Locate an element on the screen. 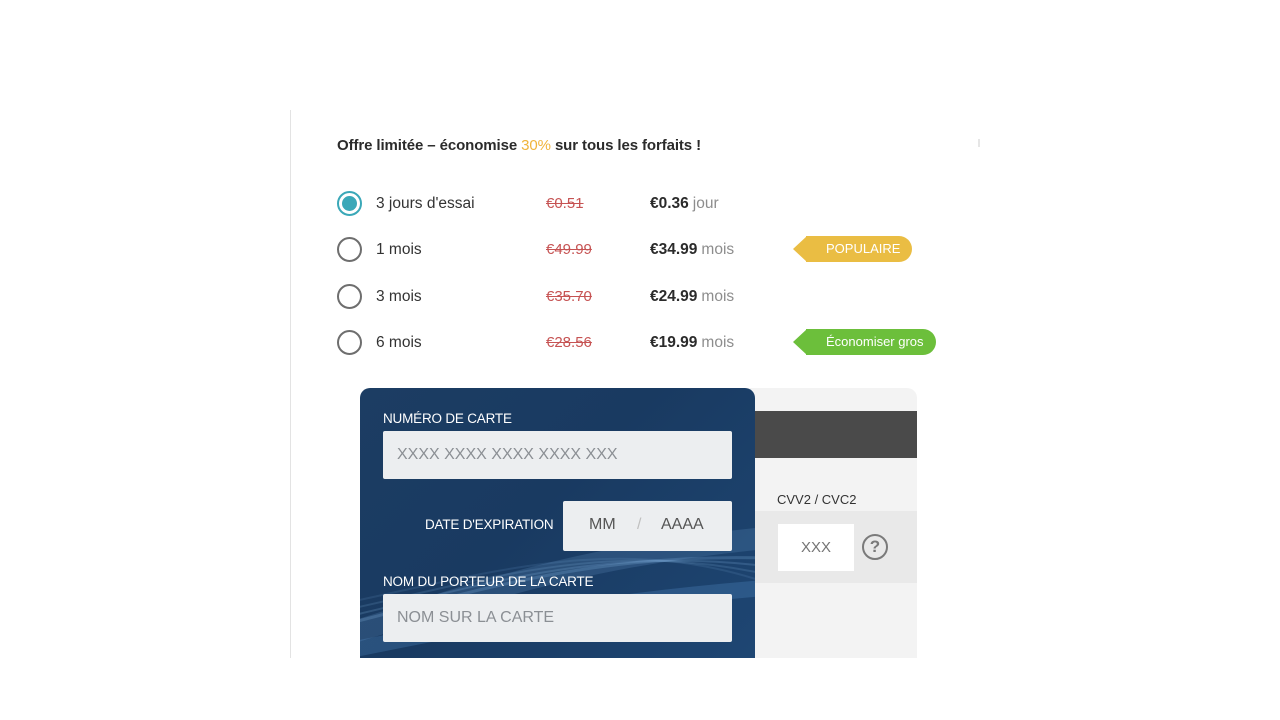 This screenshot has height=720, width=1280. plan-old-price: €49.99 is located at coordinates (569, 250).